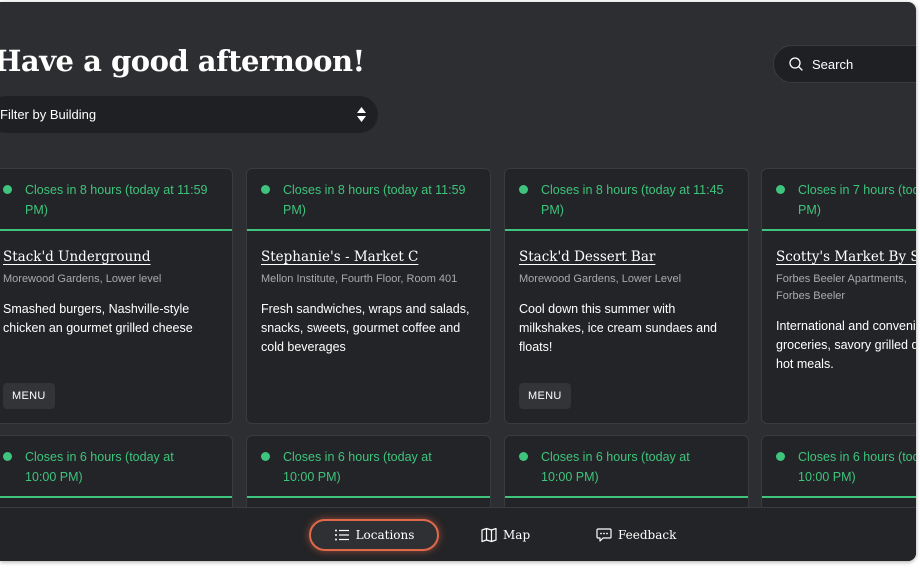 The width and height of the screenshot is (920, 571). I want to click on location-address: Morewood Gardens, Lower level, so click(82, 279).